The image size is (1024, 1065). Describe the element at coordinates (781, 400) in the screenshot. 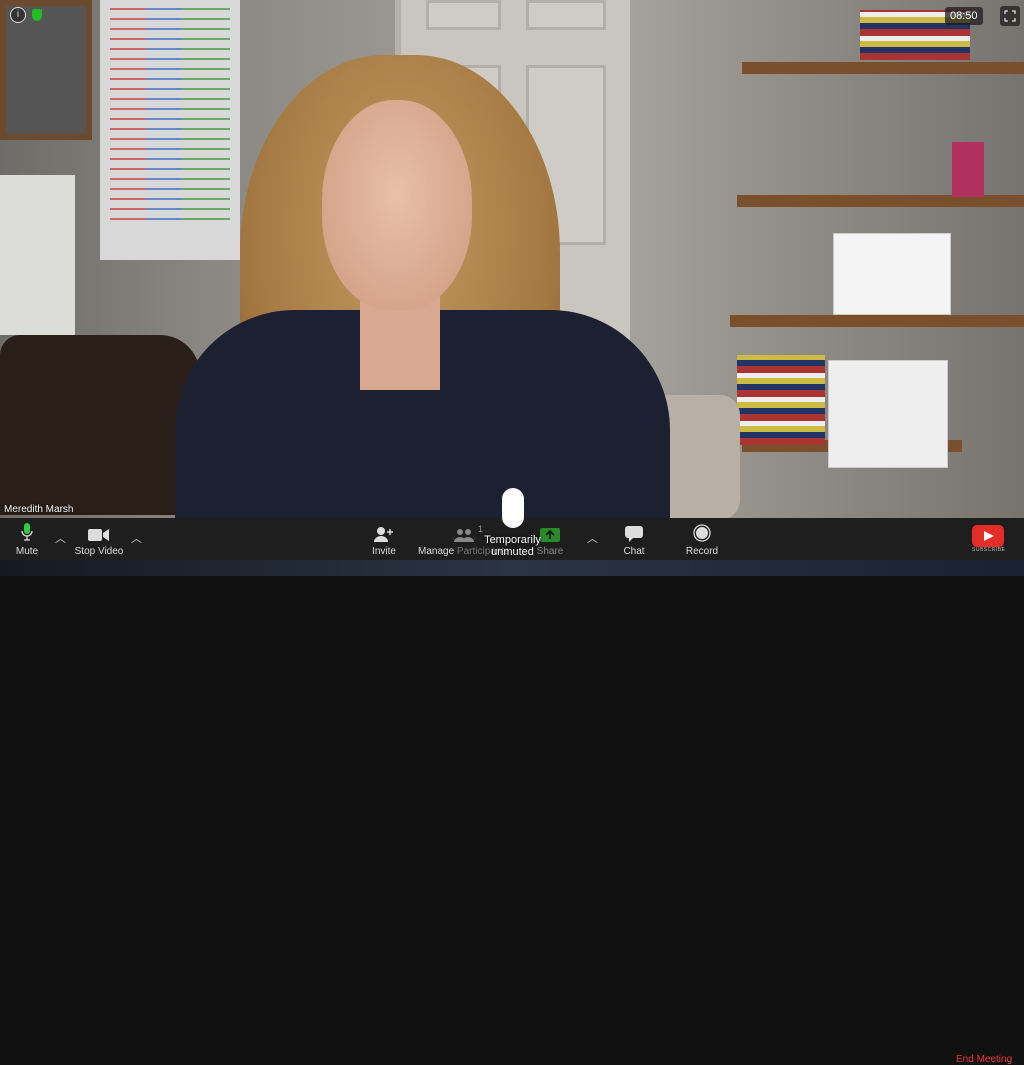

I see `books` at that location.